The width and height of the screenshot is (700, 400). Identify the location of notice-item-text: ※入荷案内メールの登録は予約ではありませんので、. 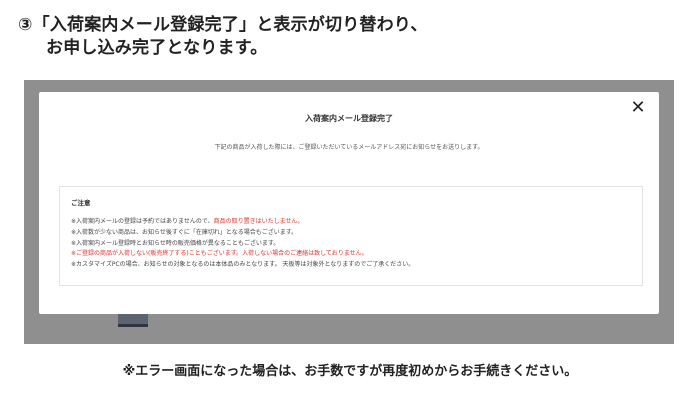
(142, 221).